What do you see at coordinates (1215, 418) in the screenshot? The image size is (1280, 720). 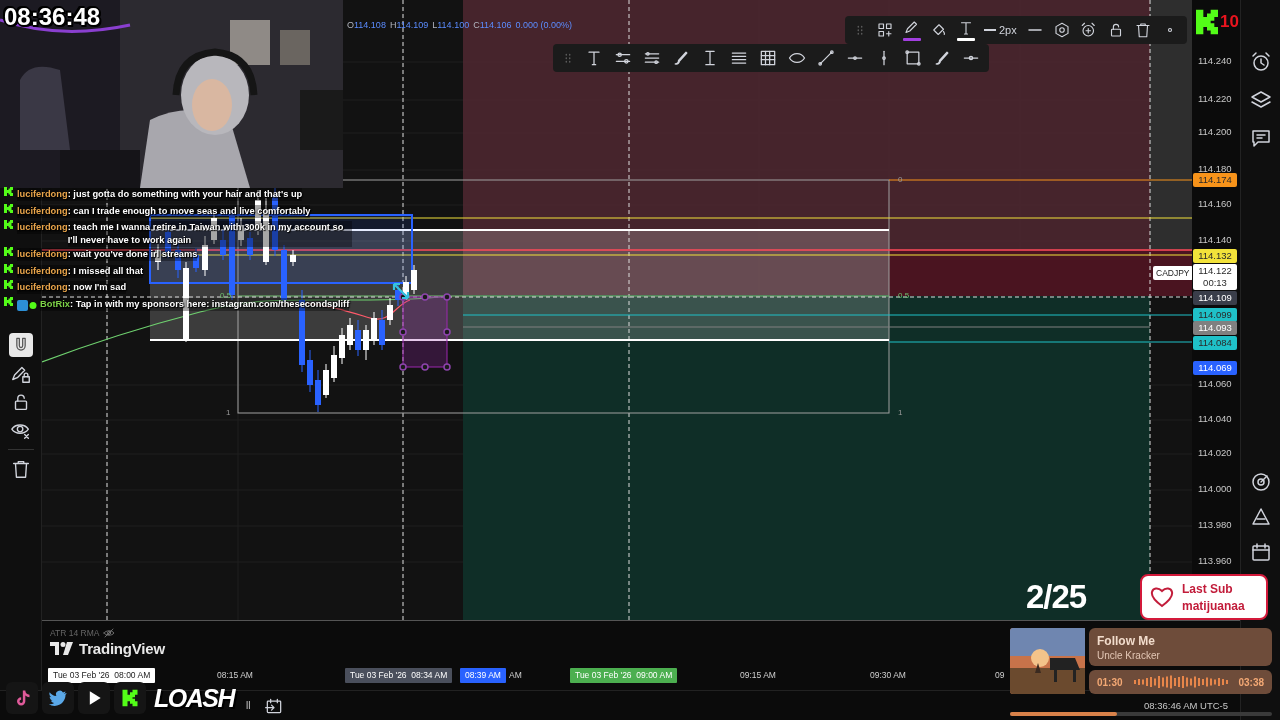 I see `price-label: 114.040` at bounding box center [1215, 418].